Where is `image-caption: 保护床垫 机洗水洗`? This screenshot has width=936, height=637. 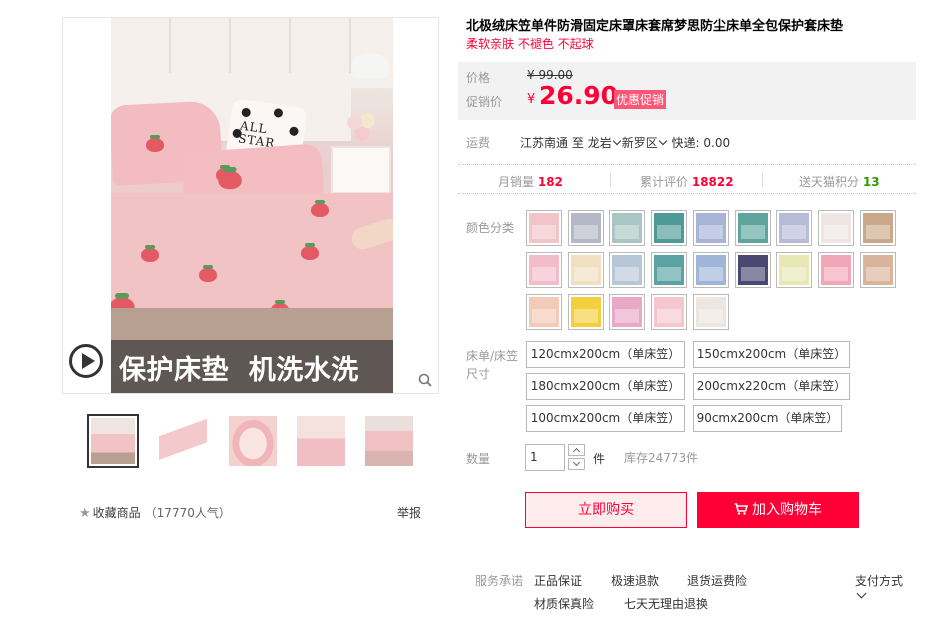 image-caption: 保护床垫 机洗水洗 is located at coordinates (239, 370).